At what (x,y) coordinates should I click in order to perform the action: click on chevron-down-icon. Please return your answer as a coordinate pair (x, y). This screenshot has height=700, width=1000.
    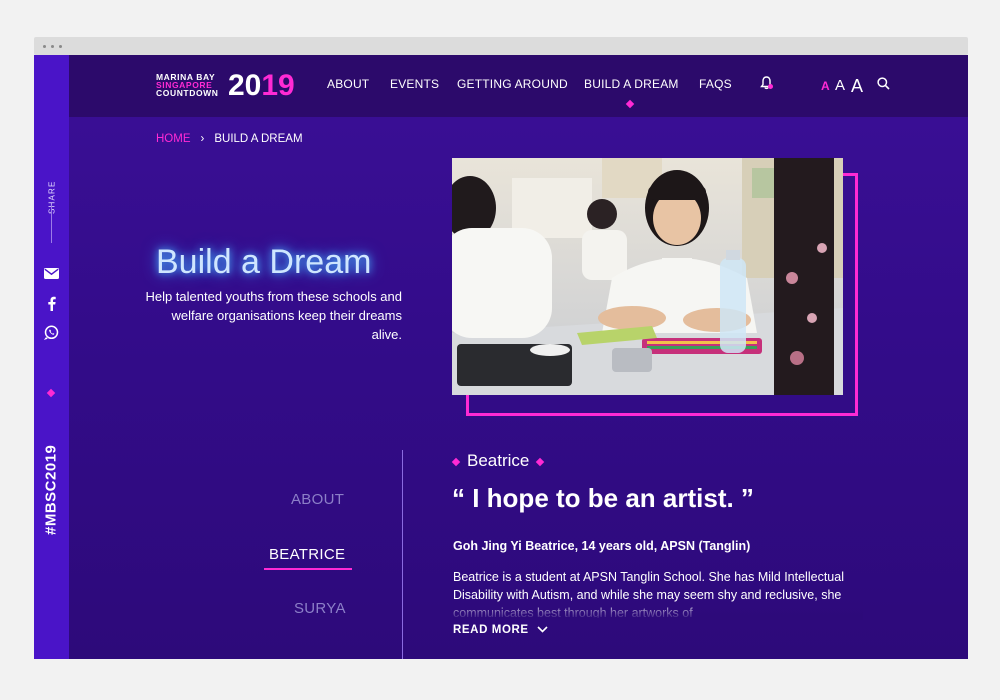
    Looking at the image, I should click on (542, 630).